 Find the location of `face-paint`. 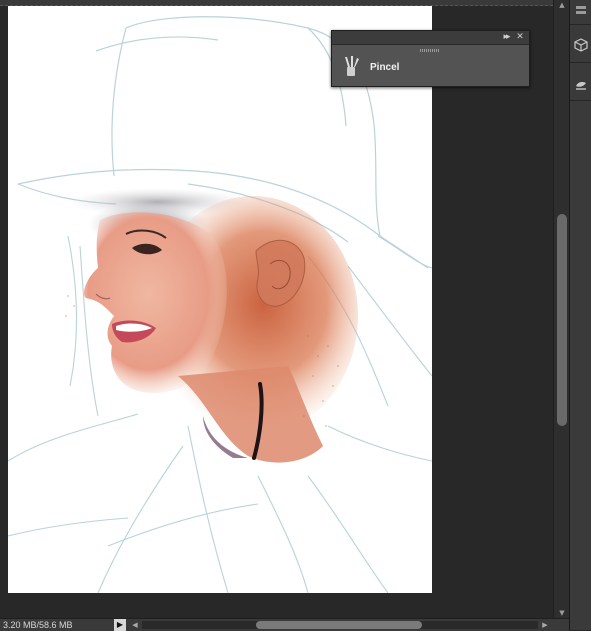

face-paint is located at coordinates (155, 302).